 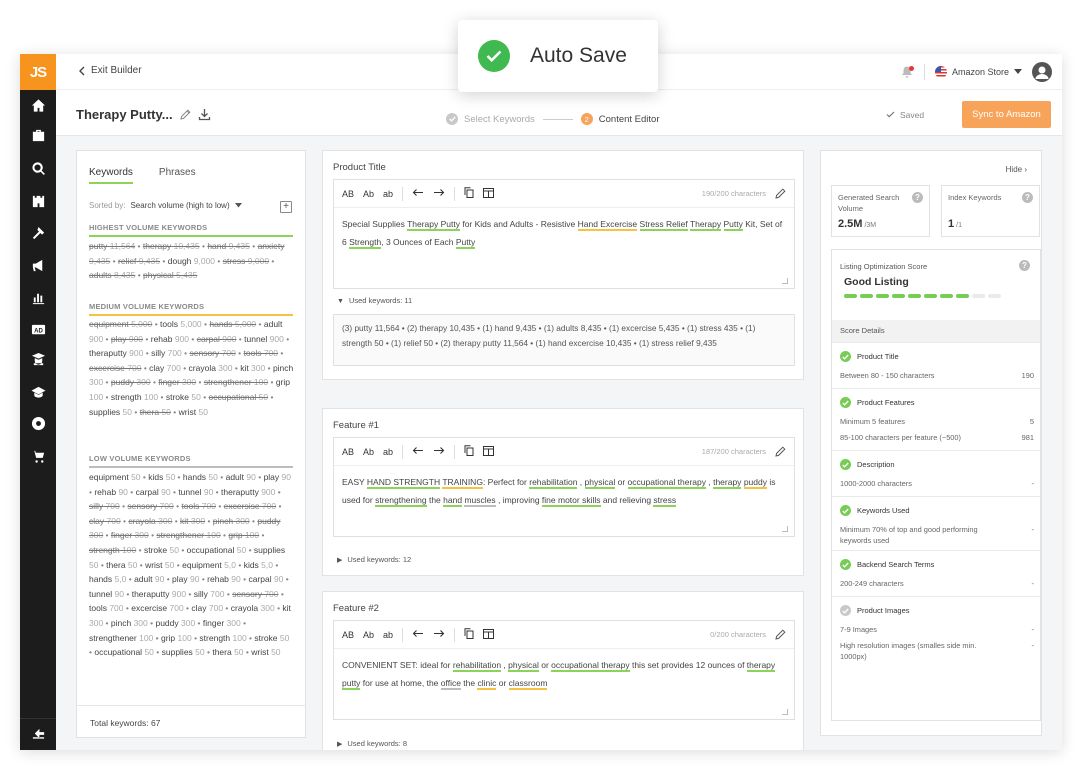 I want to click on keyword-item: excersise 700, so click(x=250, y=506).